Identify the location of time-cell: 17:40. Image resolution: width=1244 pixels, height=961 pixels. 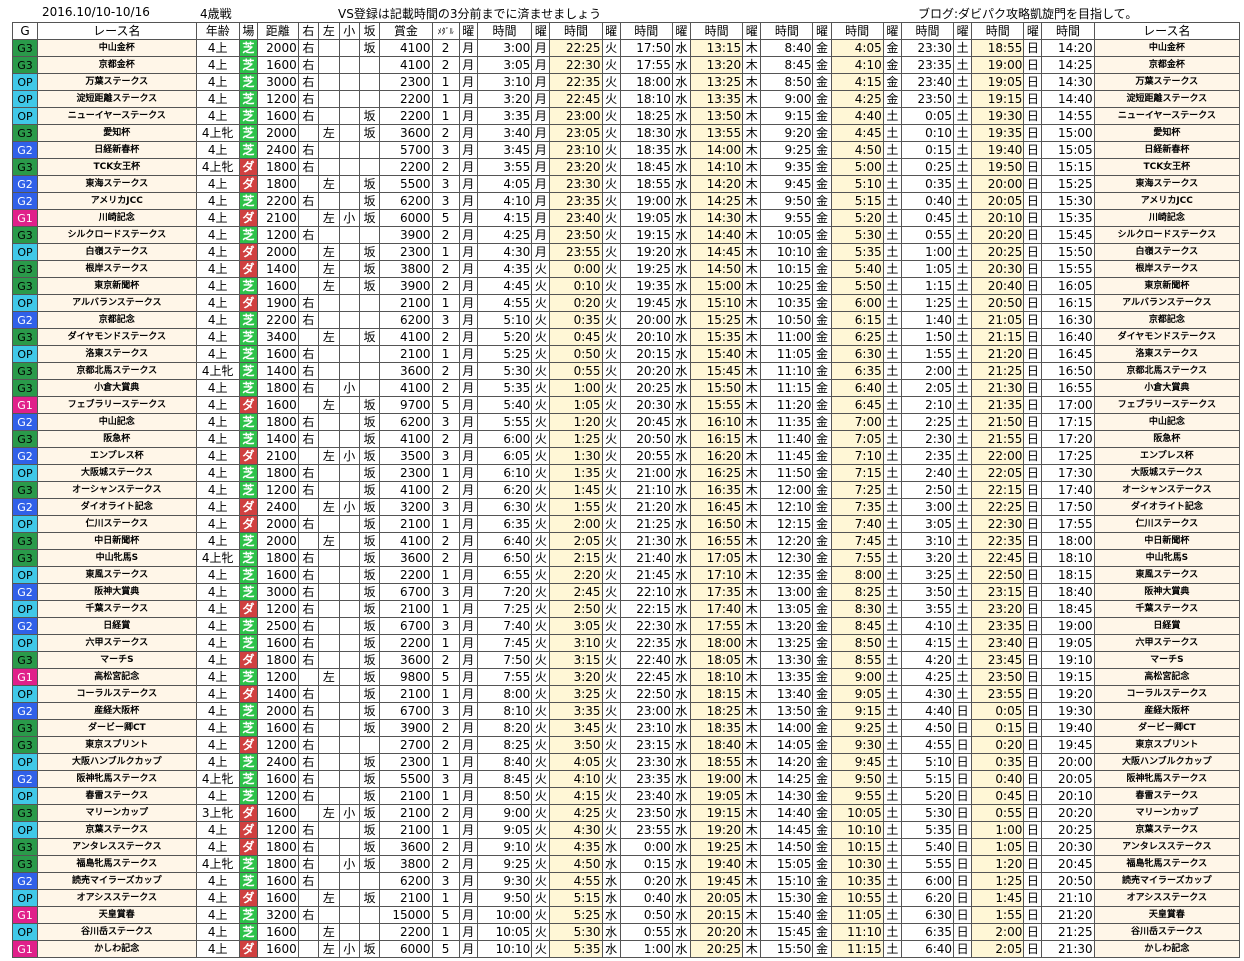
(716, 609).